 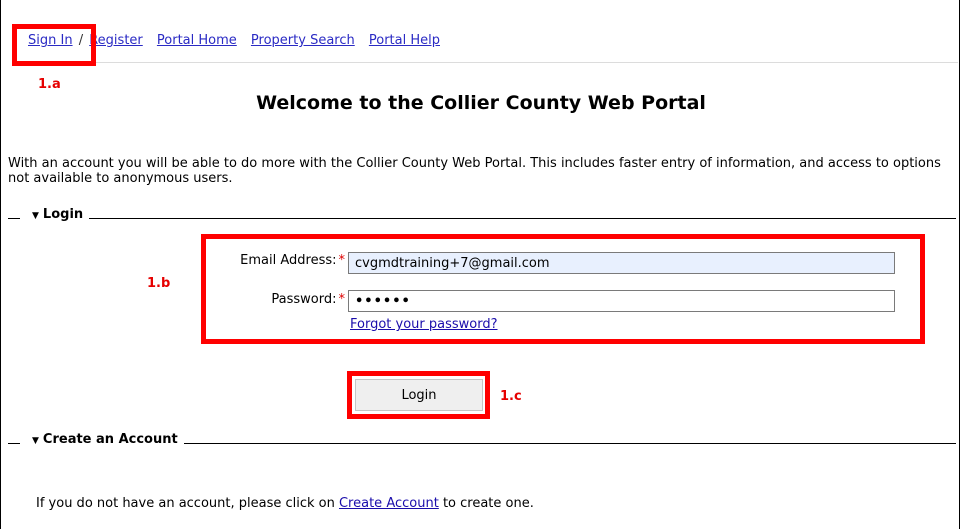 I want to click on login-section-header: ▼ Login, so click(x=482, y=215).